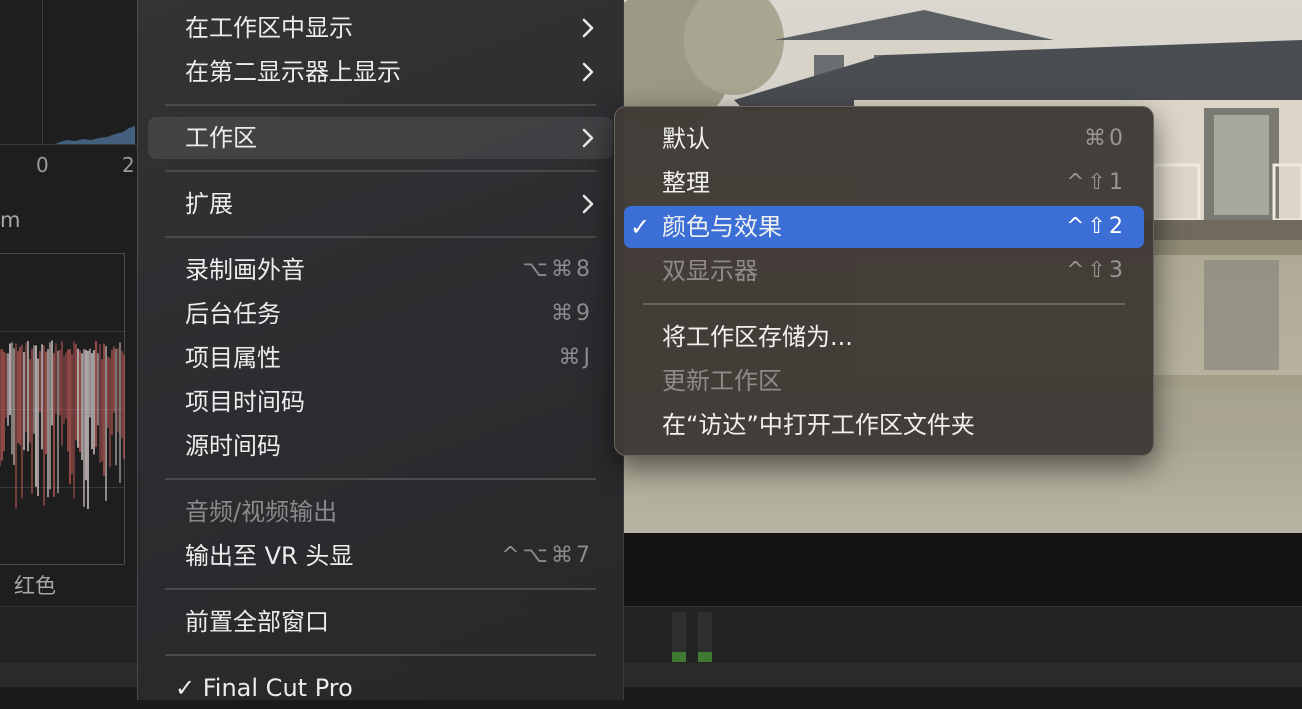 The image size is (1302, 709). I want to click on menu-item-shortcut: ⌘J, so click(575, 357).